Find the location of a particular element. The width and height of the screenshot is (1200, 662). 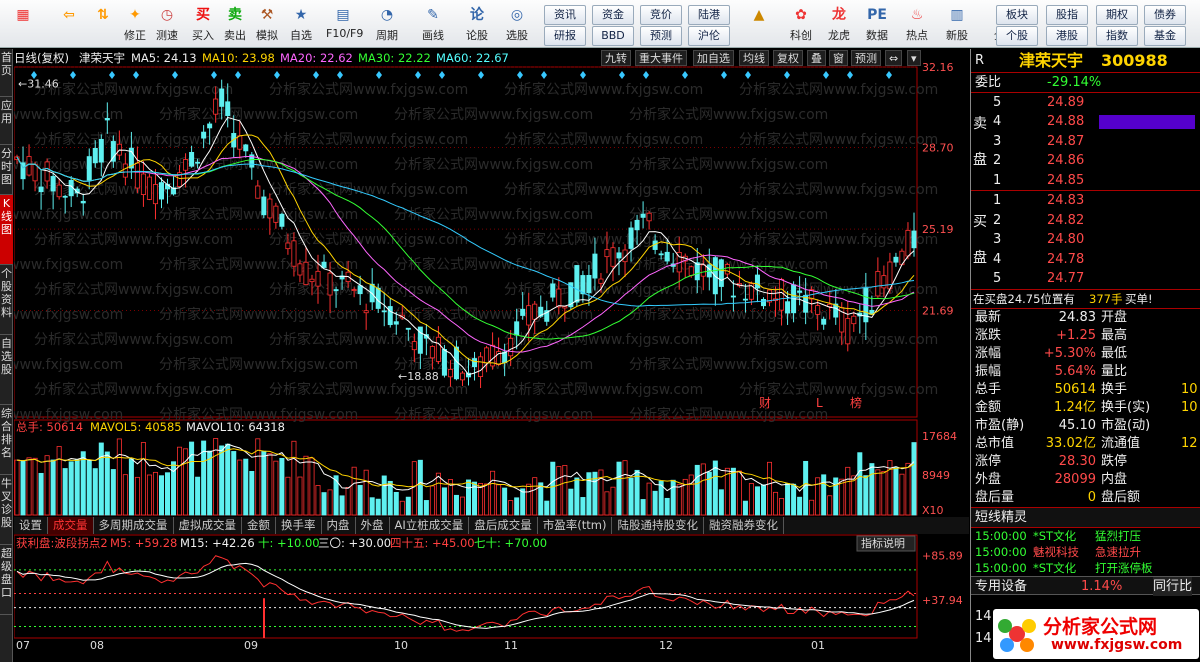

toolbar-market-button: 指数 is located at coordinates (1117, 36).